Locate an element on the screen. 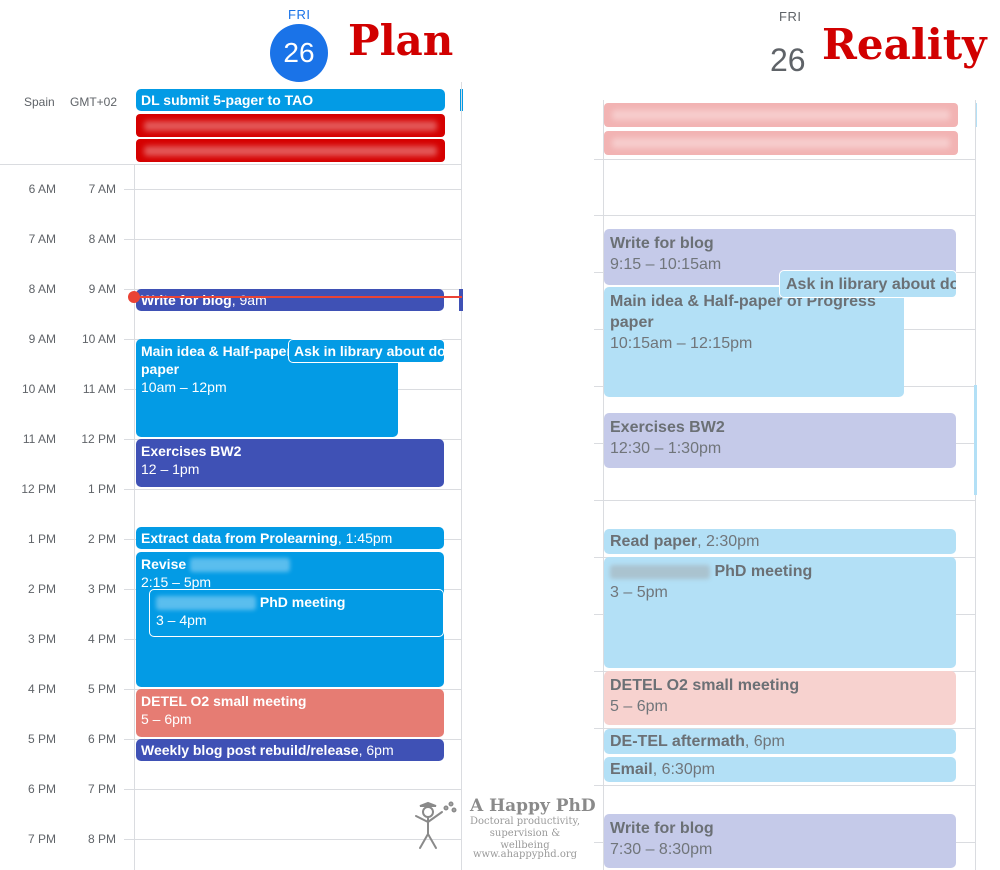  time-label-primary: 10 AM is located at coordinates (38, 389).